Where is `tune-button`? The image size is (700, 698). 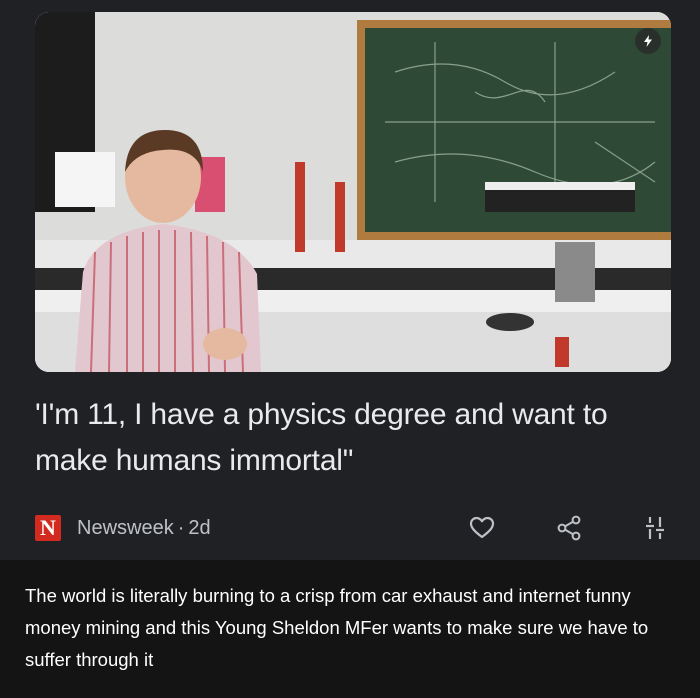
tune-button is located at coordinates (655, 528).